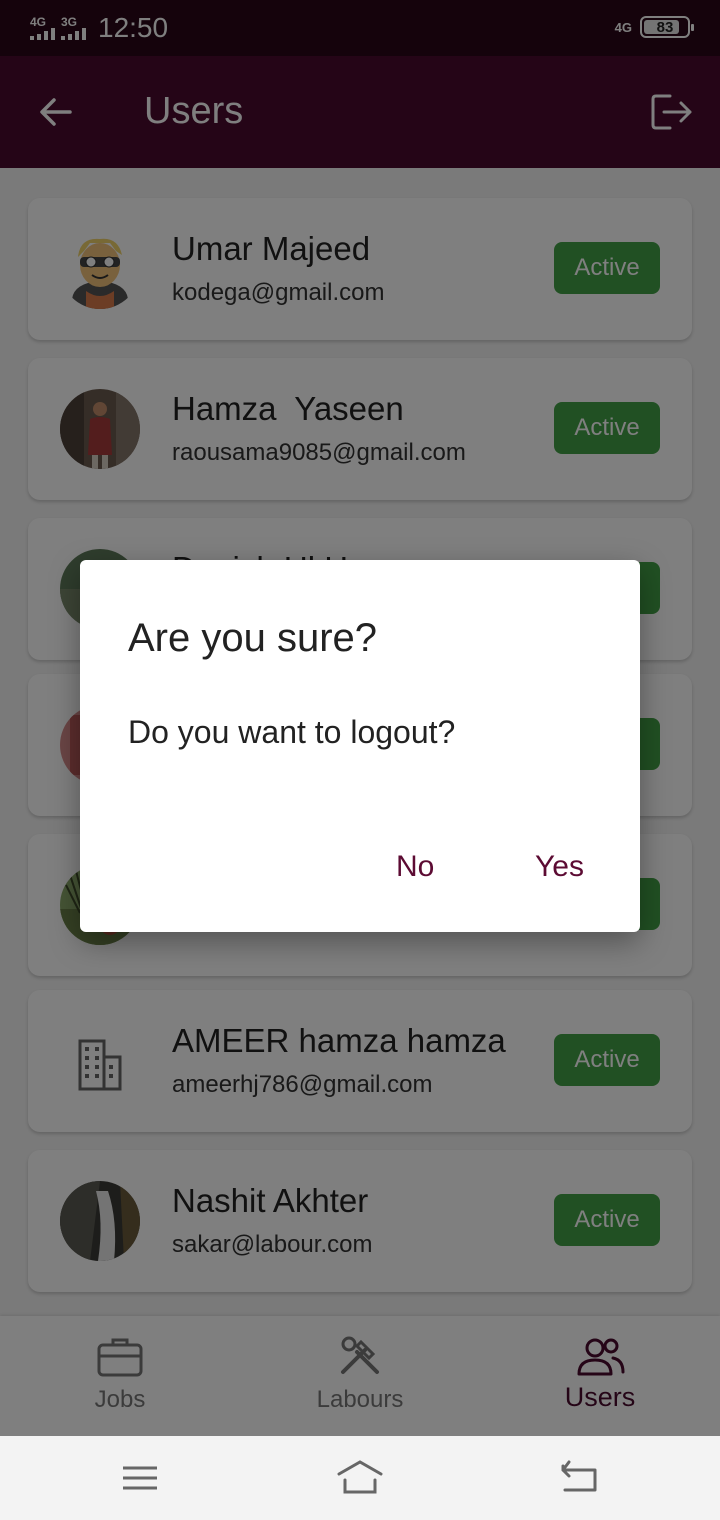  I want to click on home-icon, so click(360, 1478).